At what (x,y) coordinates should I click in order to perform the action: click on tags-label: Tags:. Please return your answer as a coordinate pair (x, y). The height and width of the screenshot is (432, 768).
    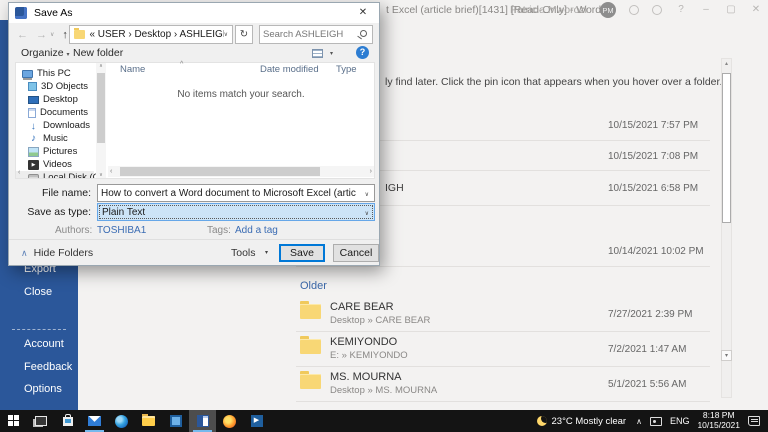
    Looking at the image, I should click on (219, 230).